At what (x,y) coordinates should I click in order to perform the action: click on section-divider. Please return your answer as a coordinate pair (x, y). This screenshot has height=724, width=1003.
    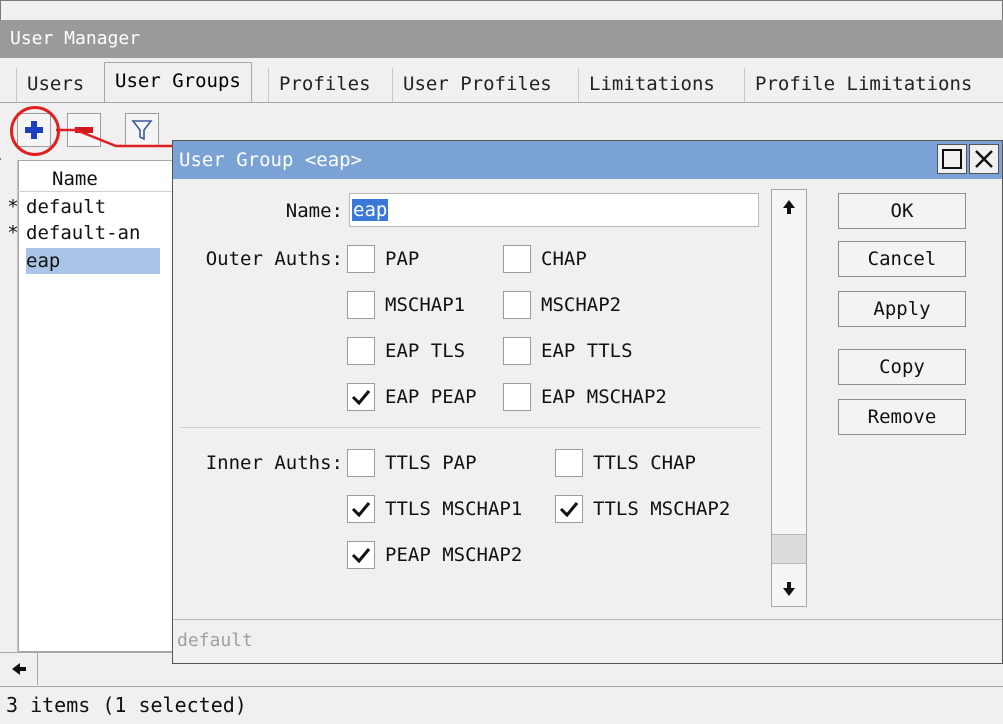
    Looking at the image, I should click on (471, 427).